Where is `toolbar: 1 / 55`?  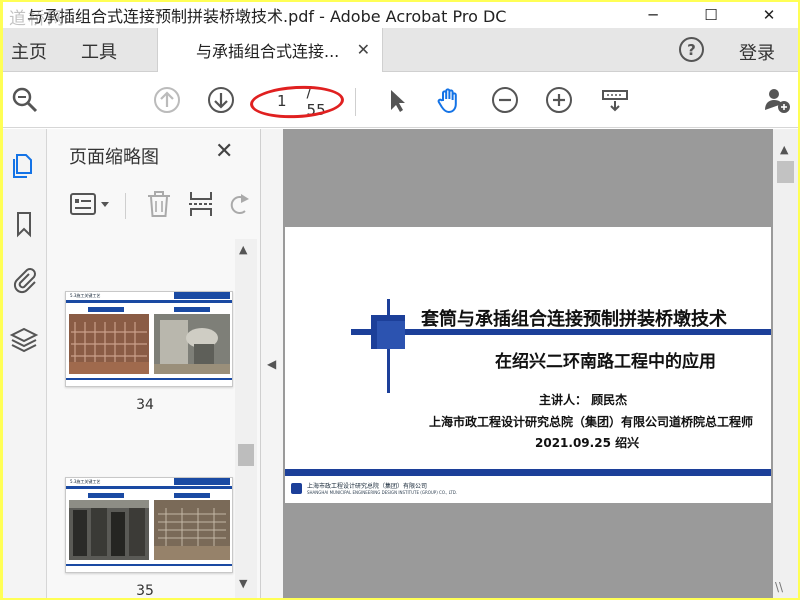
toolbar: 1 / 55 is located at coordinates (400, 100).